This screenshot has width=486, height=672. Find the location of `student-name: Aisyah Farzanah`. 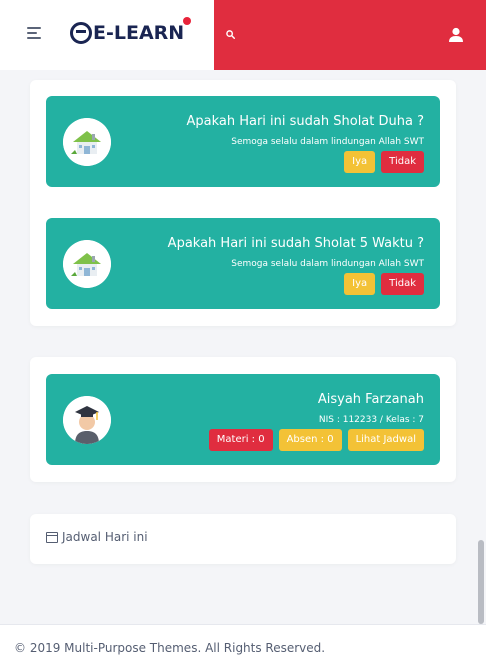

student-name: Aisyah Farzanah is located at coordinates (370, 399).